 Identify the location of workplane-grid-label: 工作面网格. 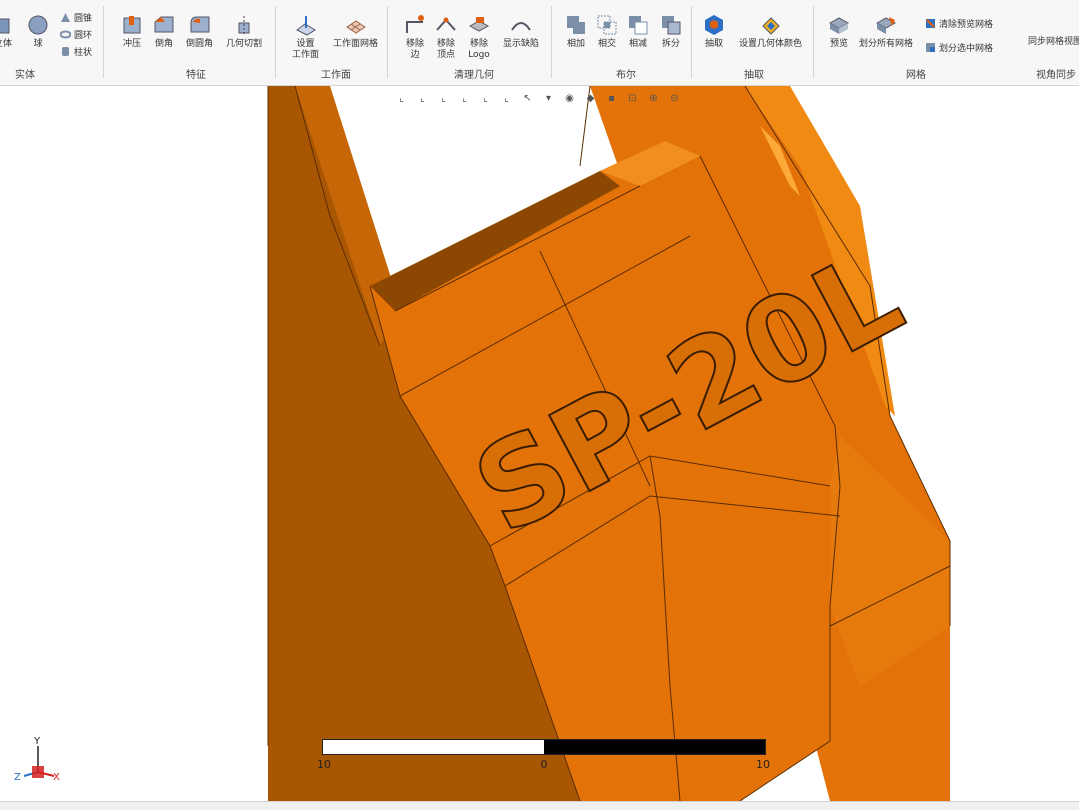
(356, 44).